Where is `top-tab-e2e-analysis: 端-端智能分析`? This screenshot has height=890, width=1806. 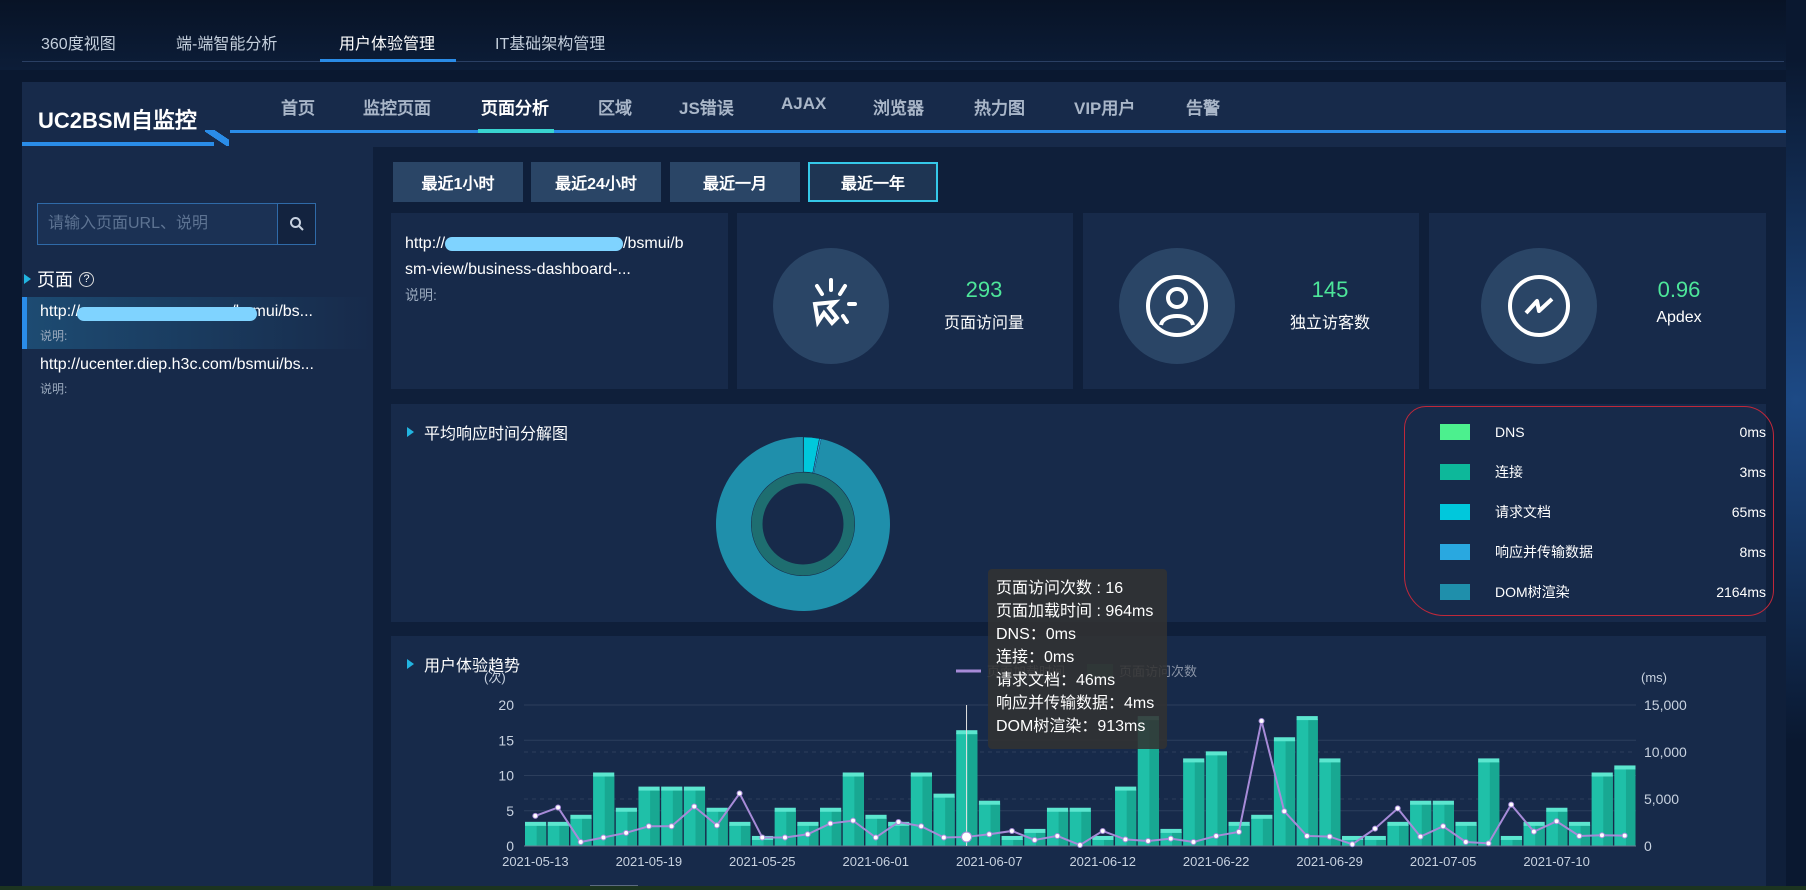 top-tab-e2e-analysis: 端-端智能分析 is located at coordinates (226, 42).